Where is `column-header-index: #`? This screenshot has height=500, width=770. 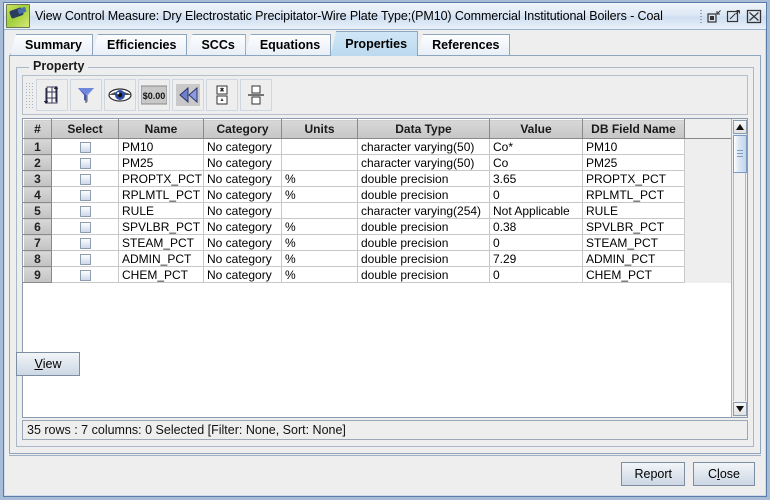 column-header-index: # is located at coordinates (37, 129).